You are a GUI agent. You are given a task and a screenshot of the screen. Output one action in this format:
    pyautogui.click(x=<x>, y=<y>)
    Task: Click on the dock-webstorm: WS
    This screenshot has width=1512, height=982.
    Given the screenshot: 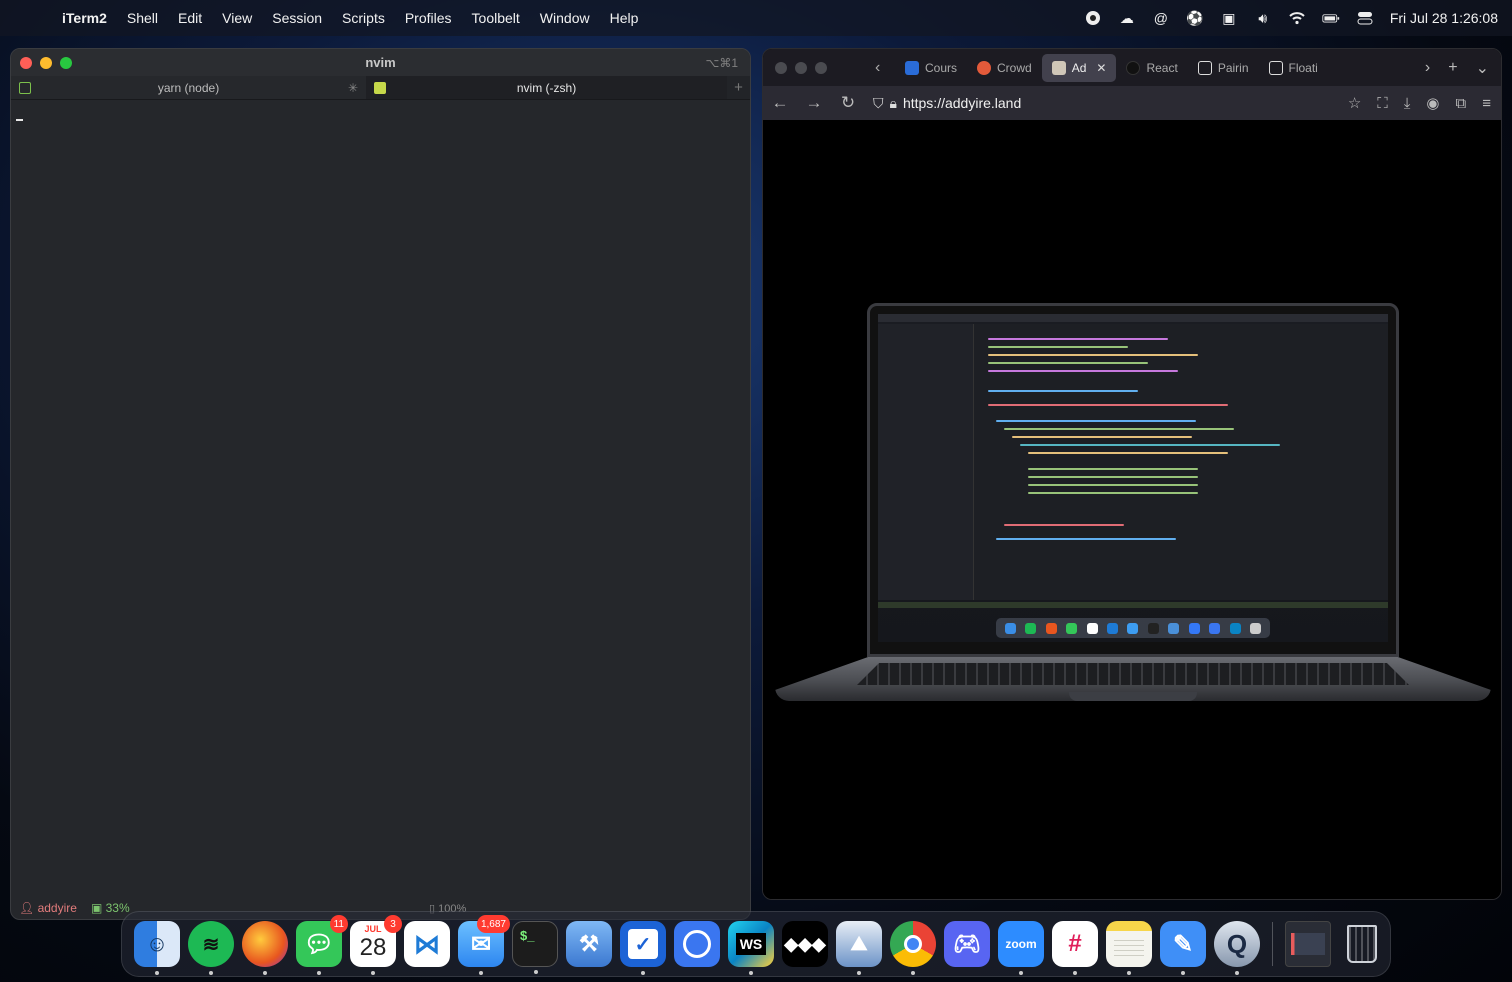 What is the action you would take?
    pyautogui.click(x=751, y=948)
    